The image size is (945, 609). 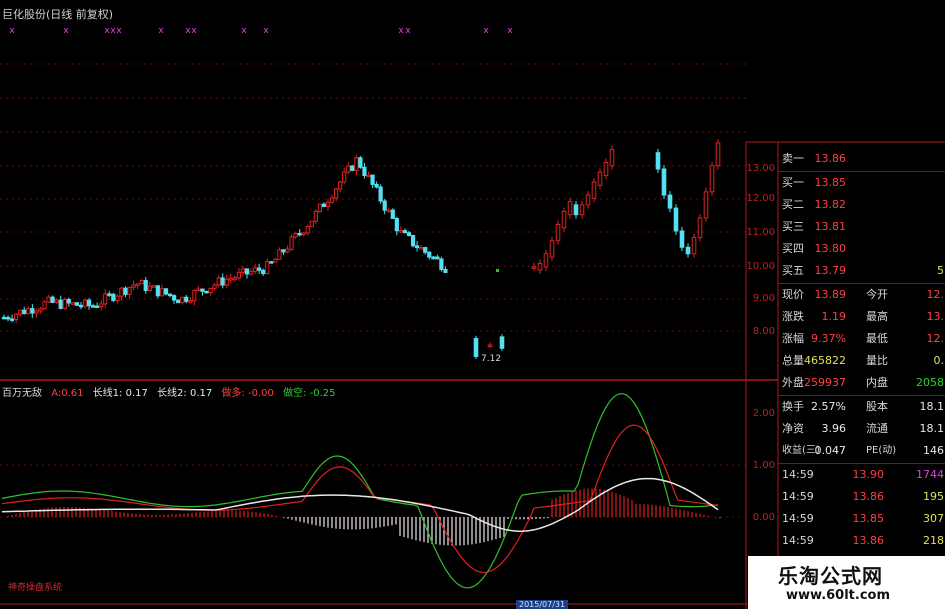 I want to click on watermark-banner: 乐淘公式网 www.60lt.com, so click(x=846, y=582).